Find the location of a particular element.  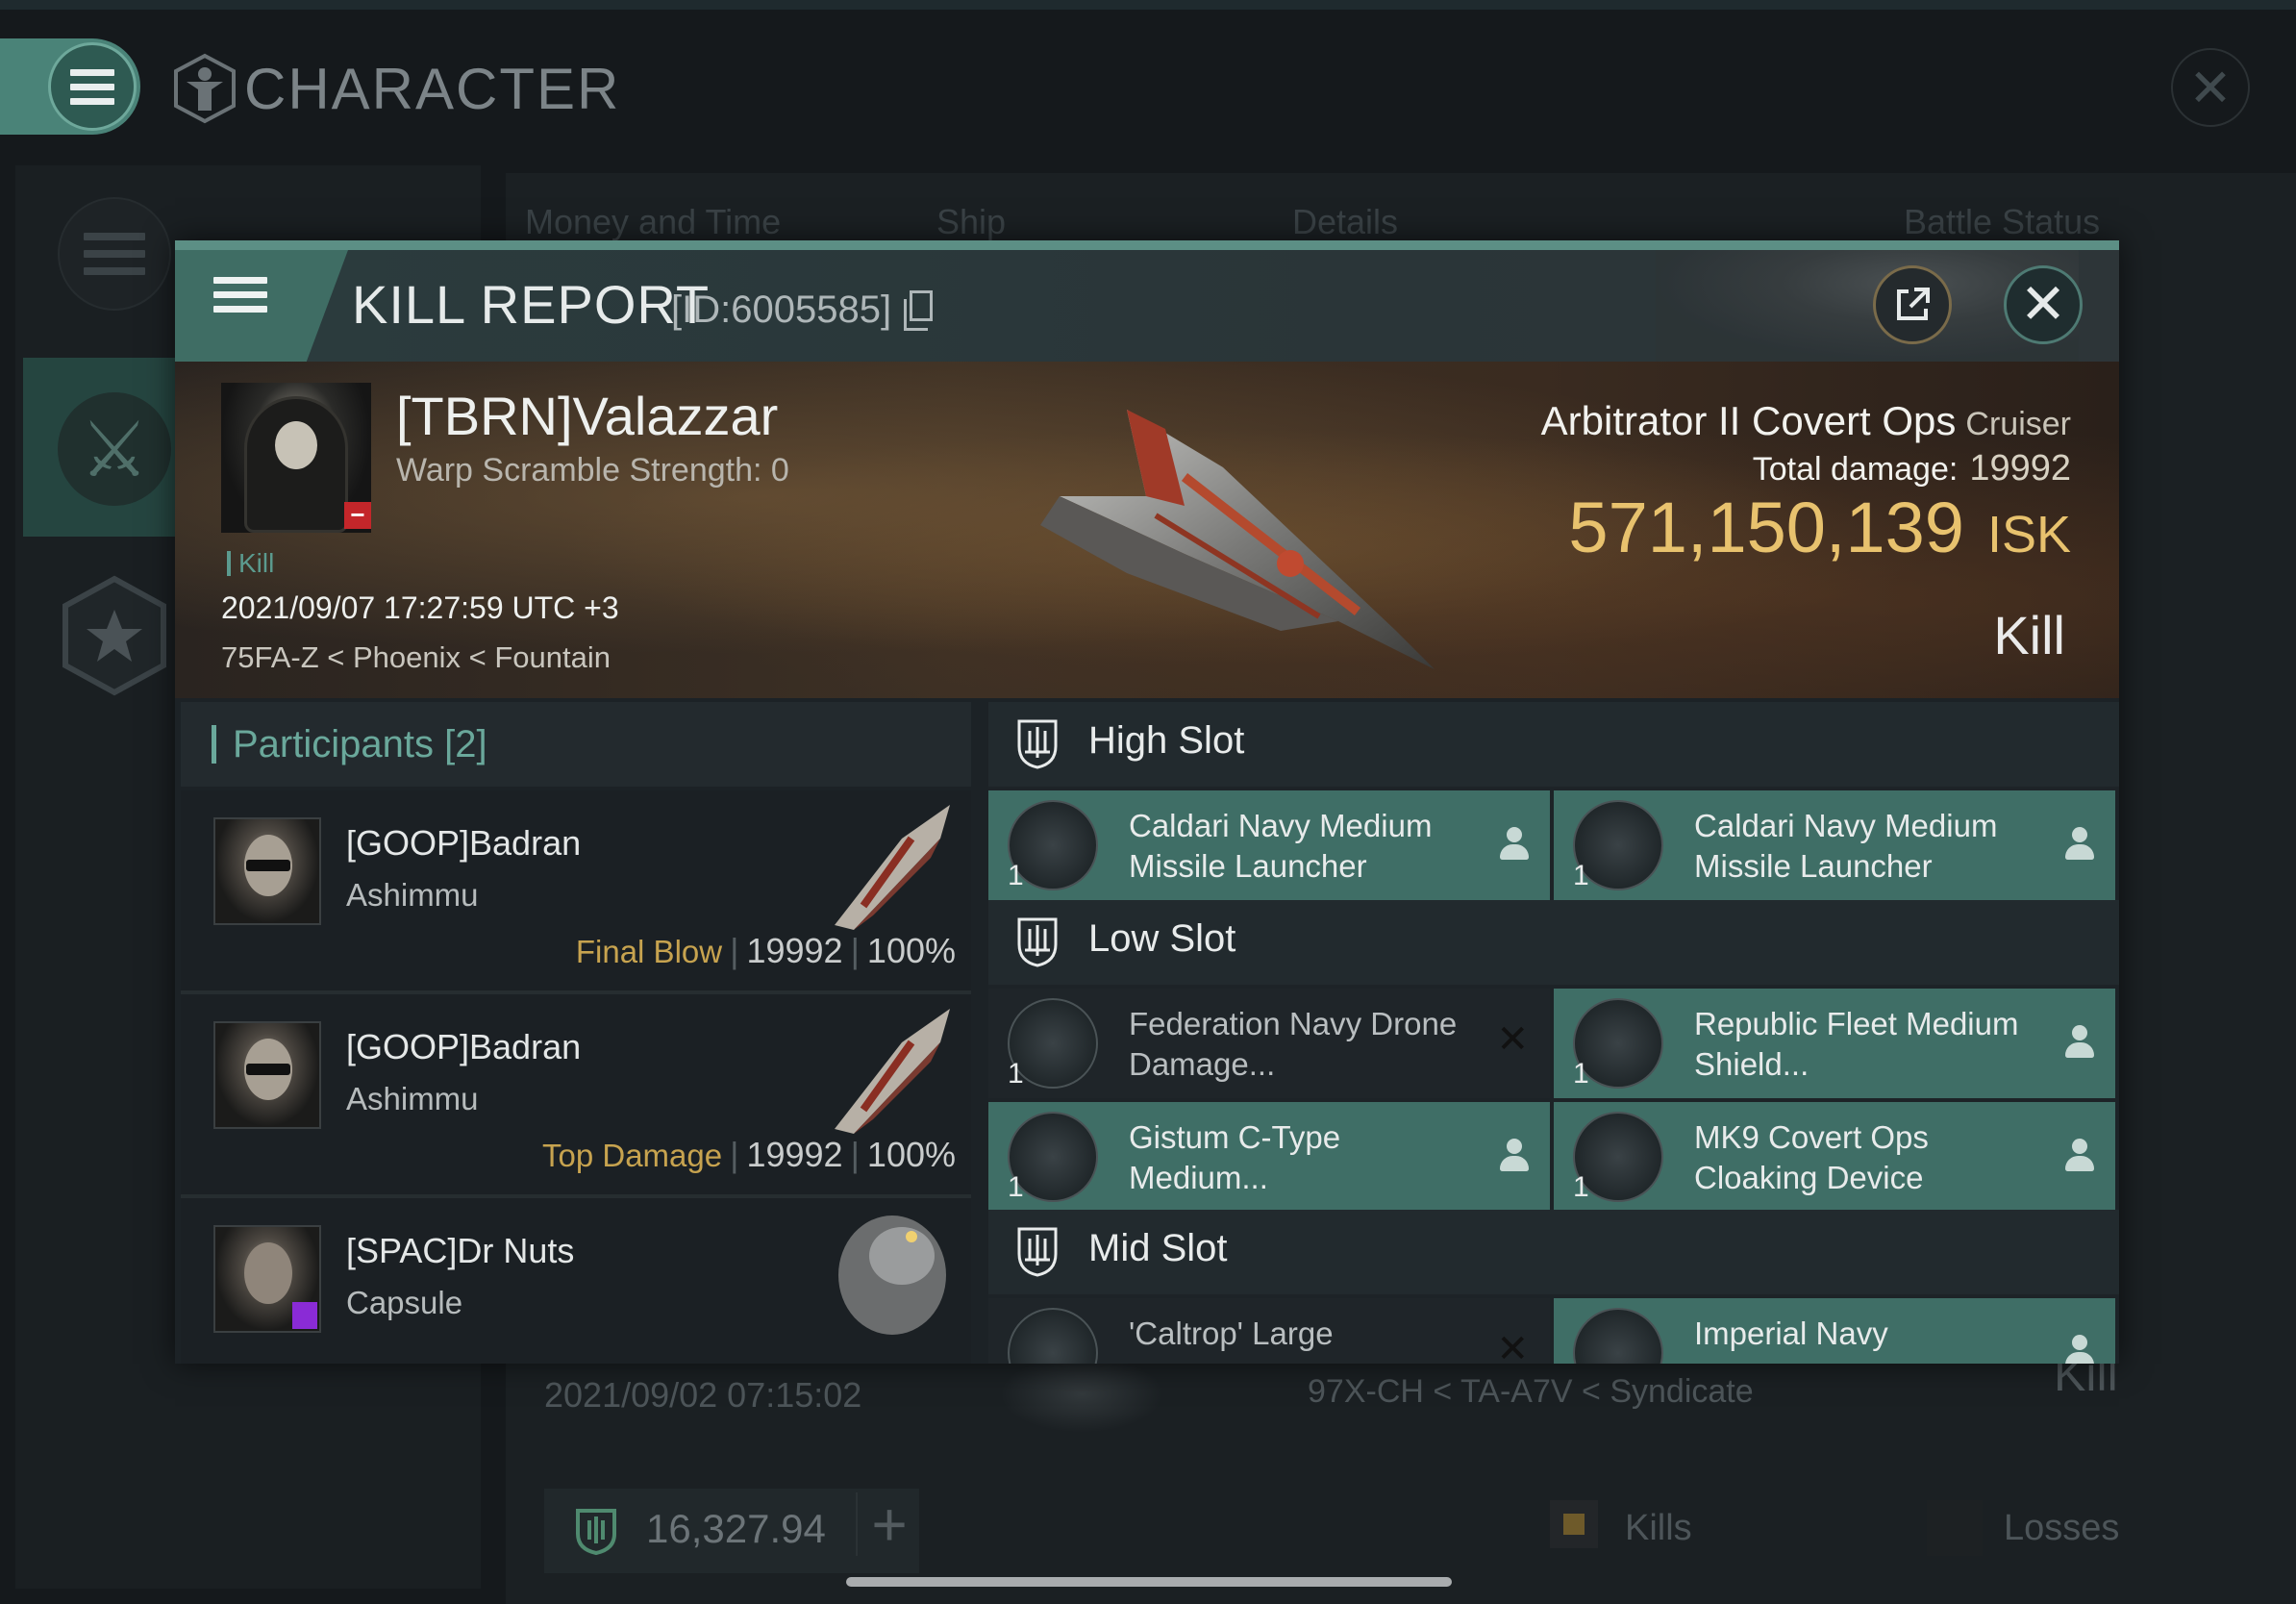

top-edge-bar is located at coordinates (1148, 5).